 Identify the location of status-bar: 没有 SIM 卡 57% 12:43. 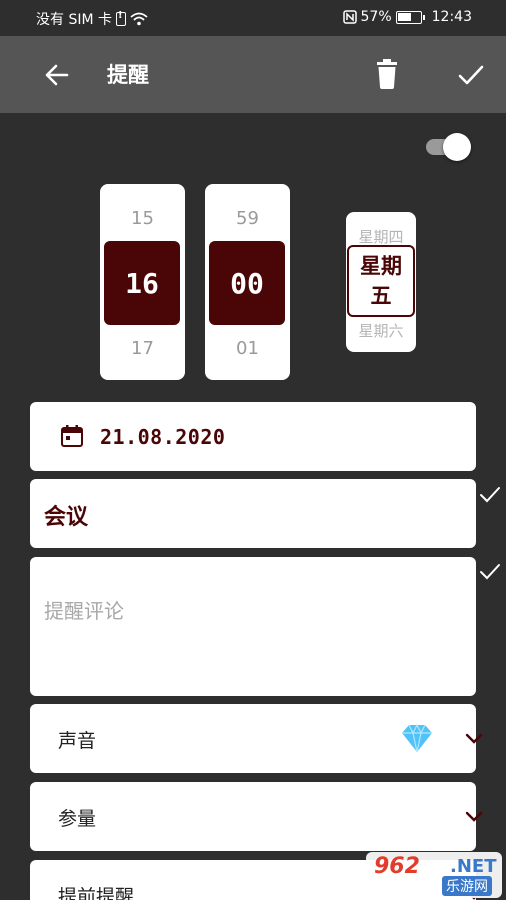
(253, 18).